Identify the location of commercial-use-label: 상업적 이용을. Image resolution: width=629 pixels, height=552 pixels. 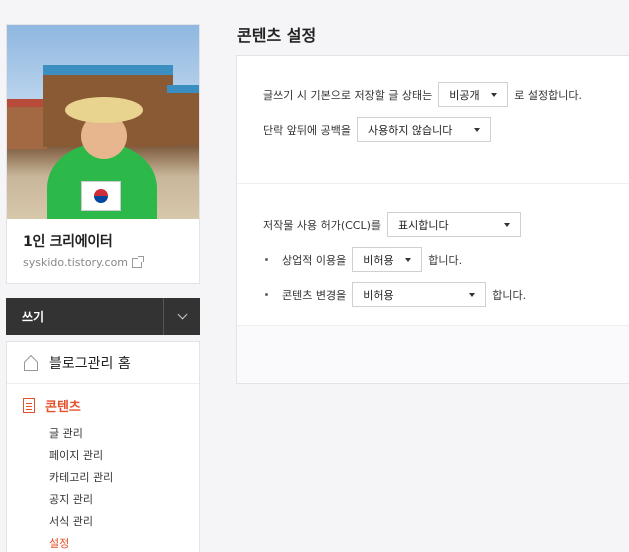
(314, 260).